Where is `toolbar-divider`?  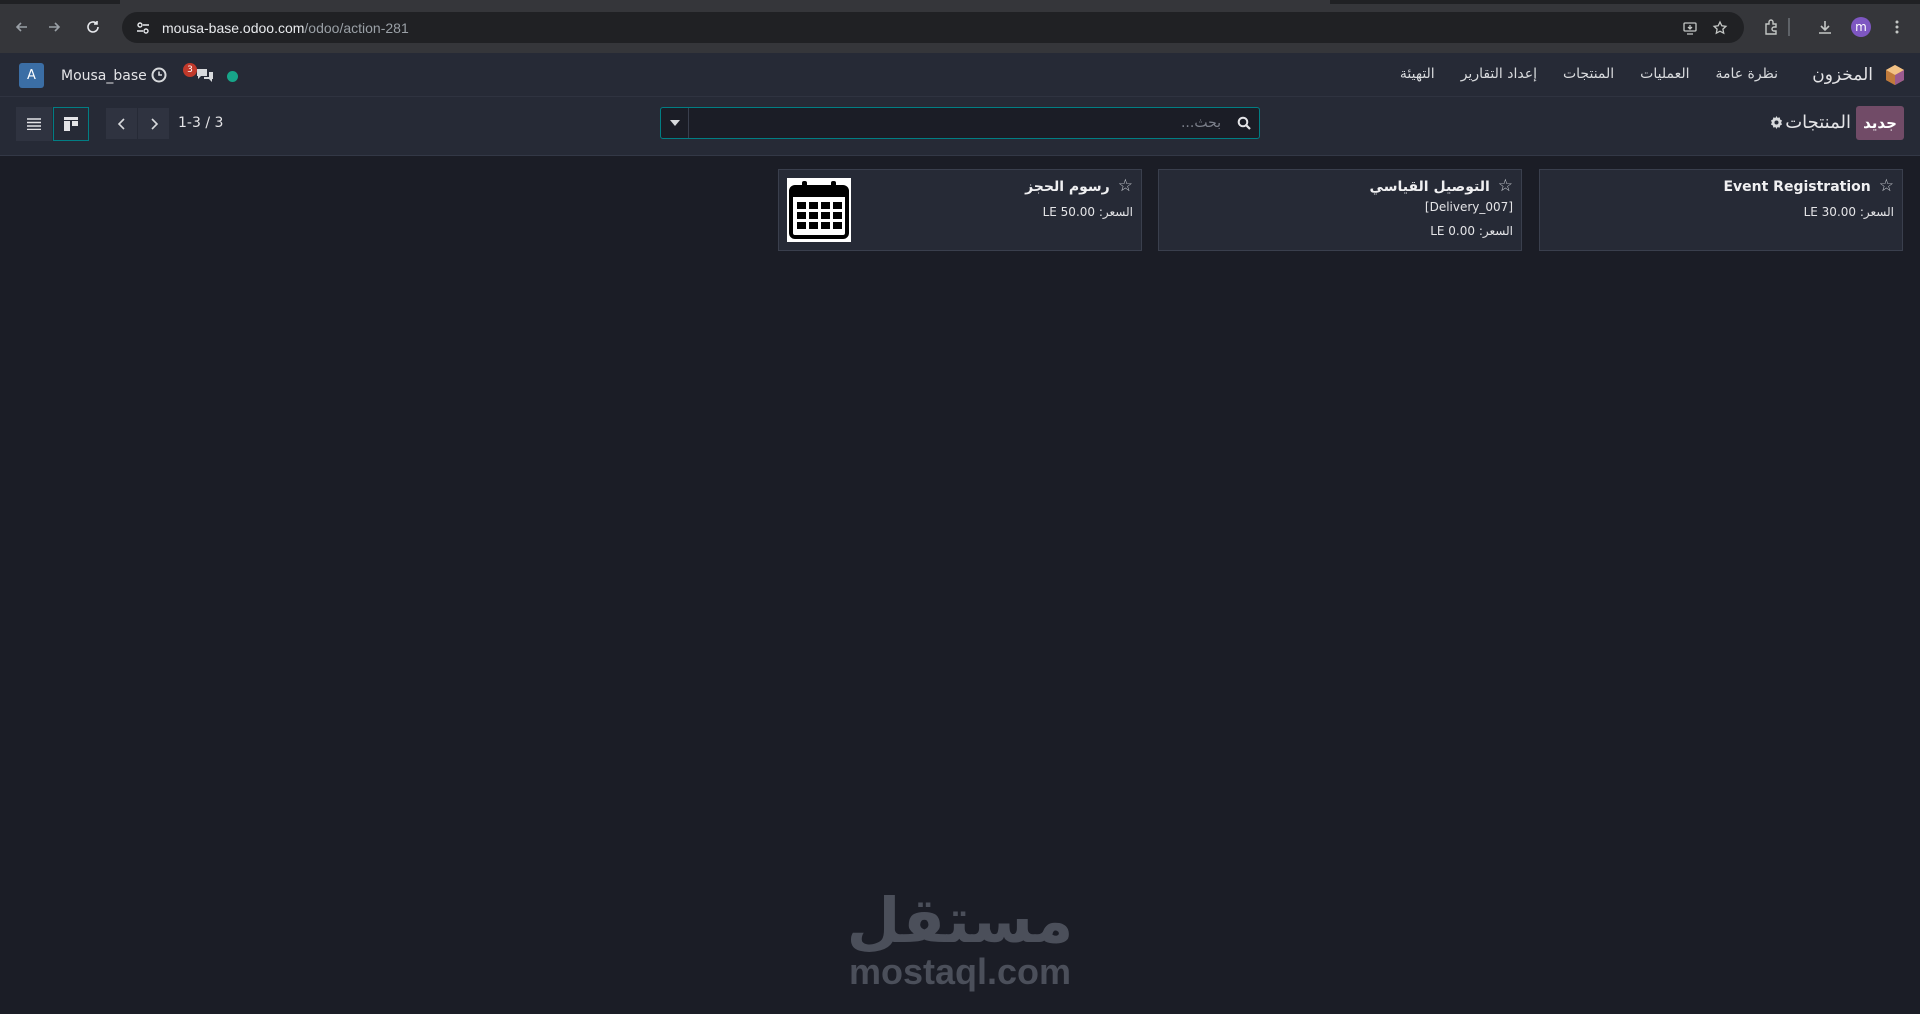
toolbar-divider is located at coordinates (1789, 27).